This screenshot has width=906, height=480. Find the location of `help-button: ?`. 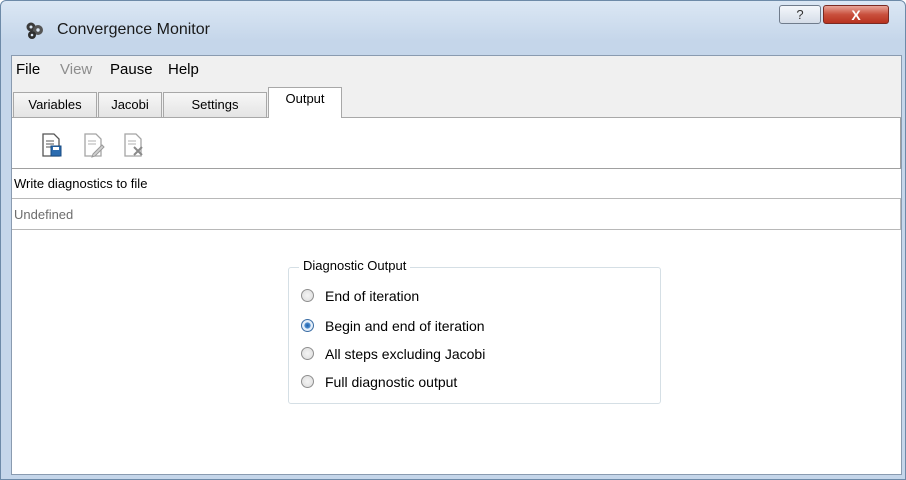

help-button: ? is located at coordinates (800, 14).